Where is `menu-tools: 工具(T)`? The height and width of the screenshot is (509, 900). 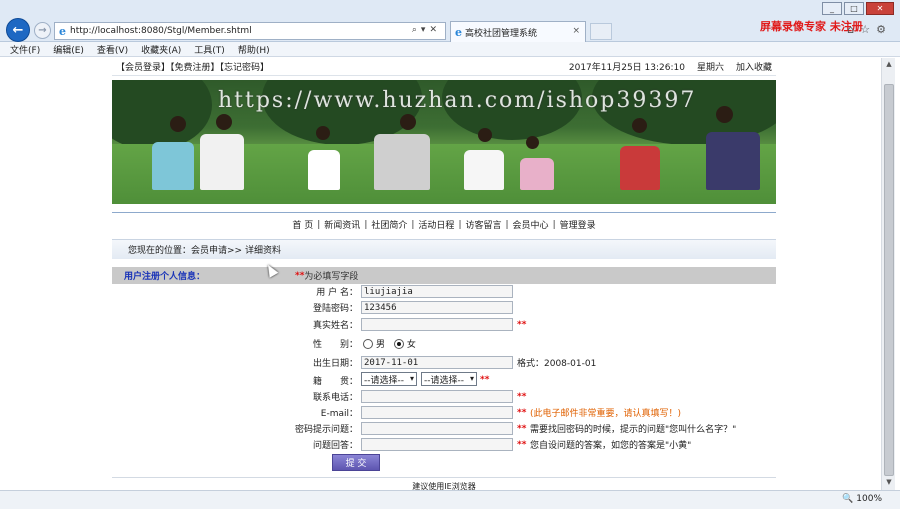 menu-tools: 工具(T) is located at coordinates (209, 49).